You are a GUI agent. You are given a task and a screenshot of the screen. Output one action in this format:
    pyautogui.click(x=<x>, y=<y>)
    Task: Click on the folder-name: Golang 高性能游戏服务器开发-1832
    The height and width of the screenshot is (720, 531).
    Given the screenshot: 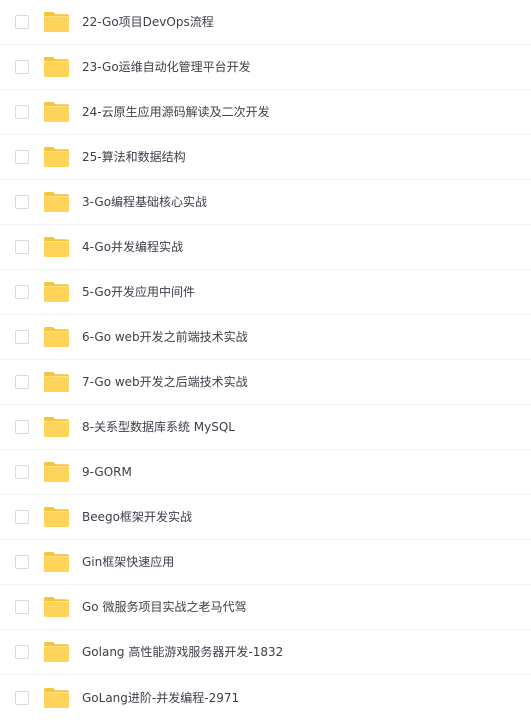 What is the action you would take?
    pyautogui.click(x=182, y=652)
    